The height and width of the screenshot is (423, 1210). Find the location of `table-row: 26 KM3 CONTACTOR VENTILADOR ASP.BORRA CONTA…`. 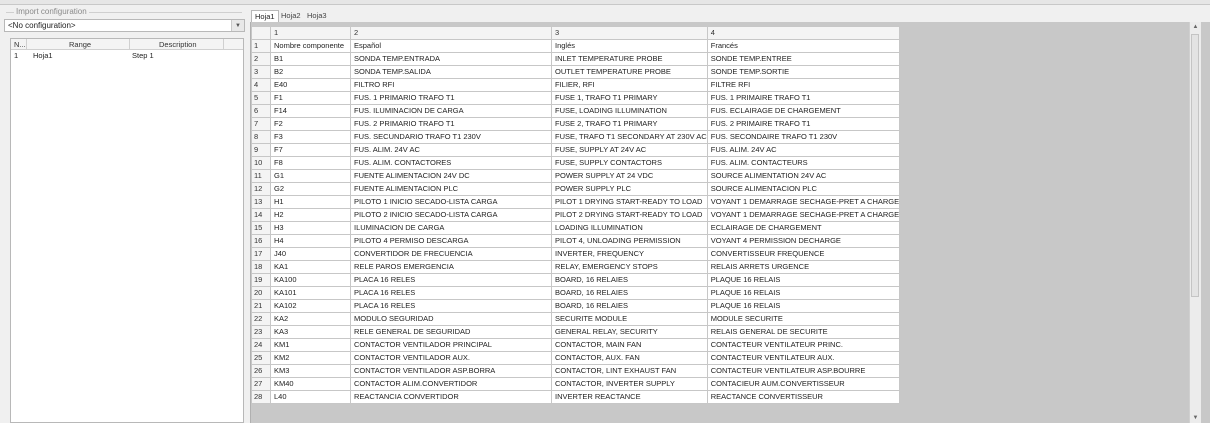

table-row: 26 KM3 CONTACTOR VENTILADOR ASP.BORRA CONTA… is located at coordinates (576, 371).